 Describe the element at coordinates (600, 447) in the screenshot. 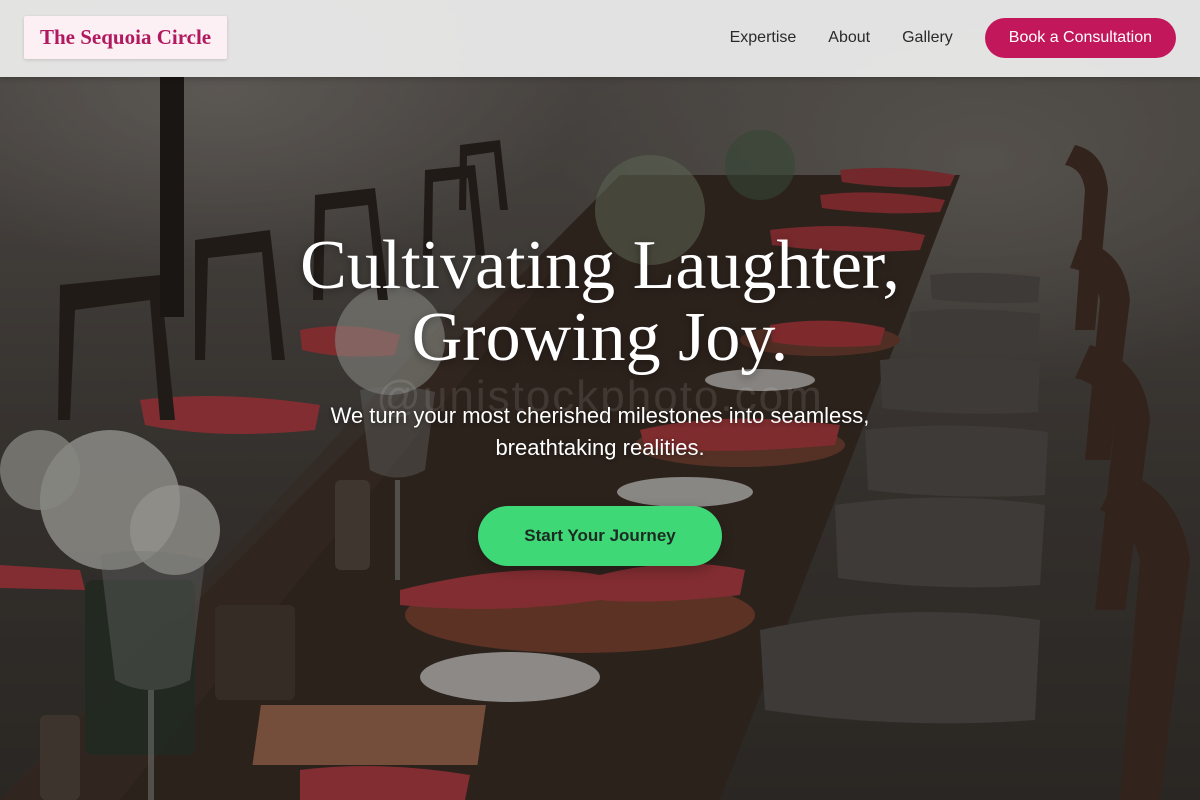

I see `hero-subtitle-line-2: breathtaking realities.` at that location.